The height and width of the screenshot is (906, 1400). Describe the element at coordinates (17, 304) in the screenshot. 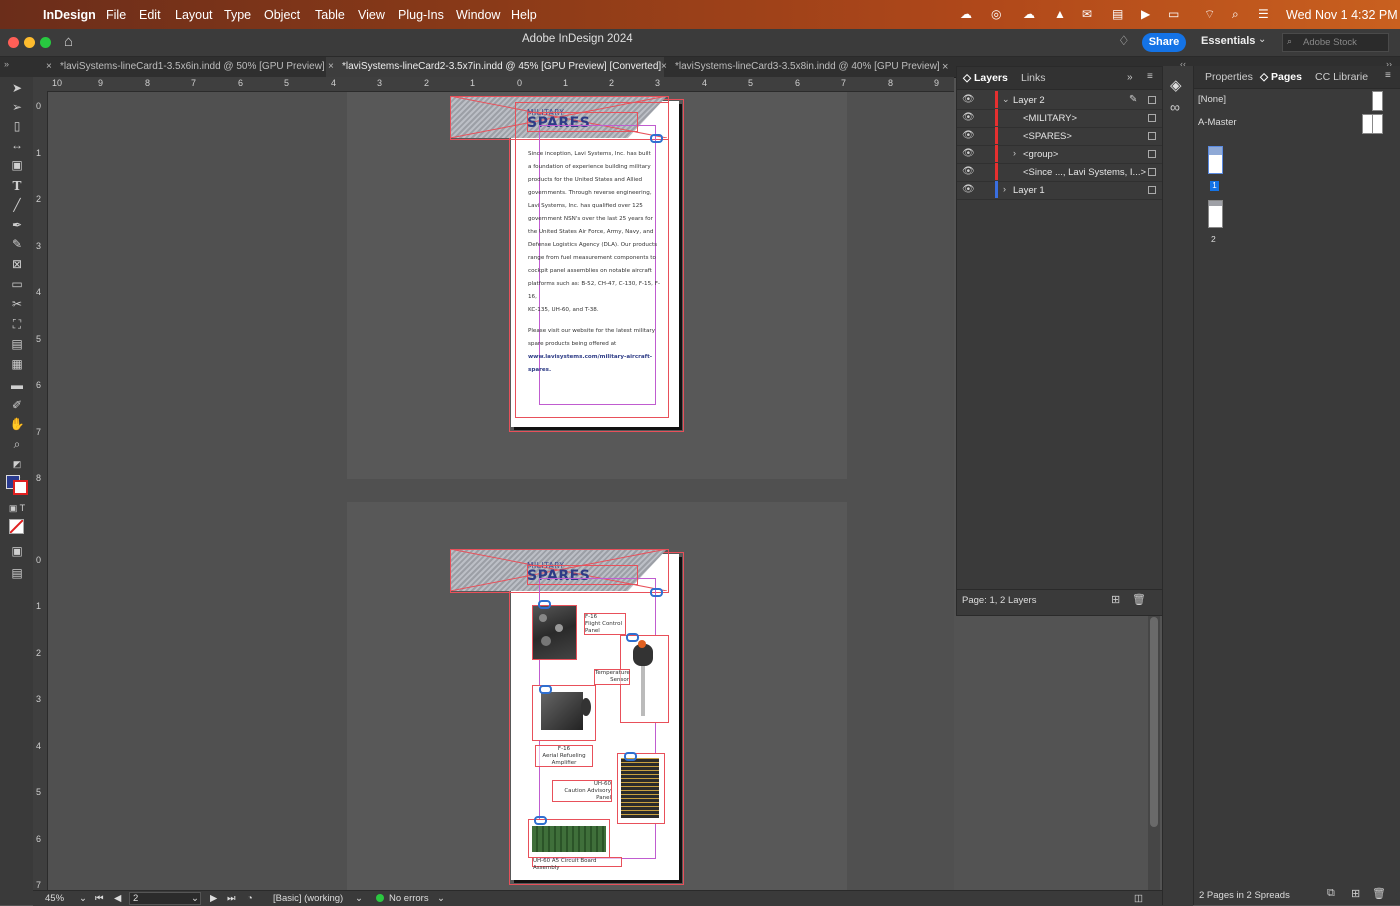

I see `scissors-tool-icon: ✂` at that location.